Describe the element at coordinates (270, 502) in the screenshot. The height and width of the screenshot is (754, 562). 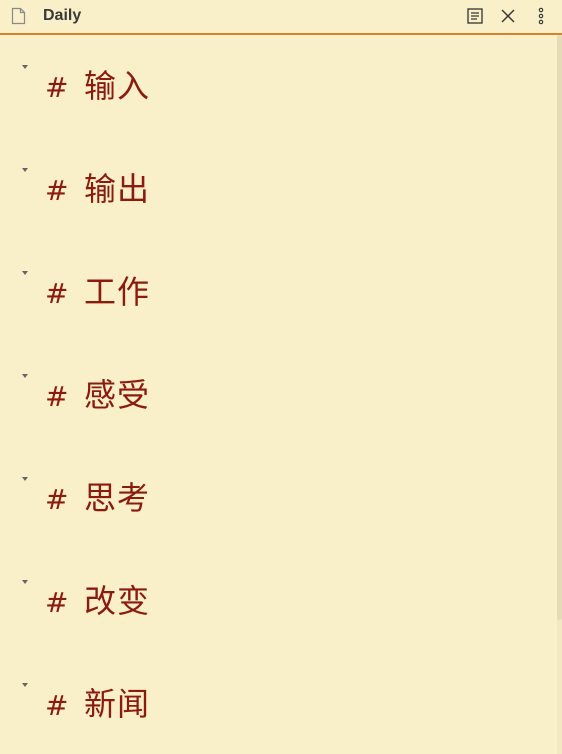
I see `heading-5: # 思考` at that location.